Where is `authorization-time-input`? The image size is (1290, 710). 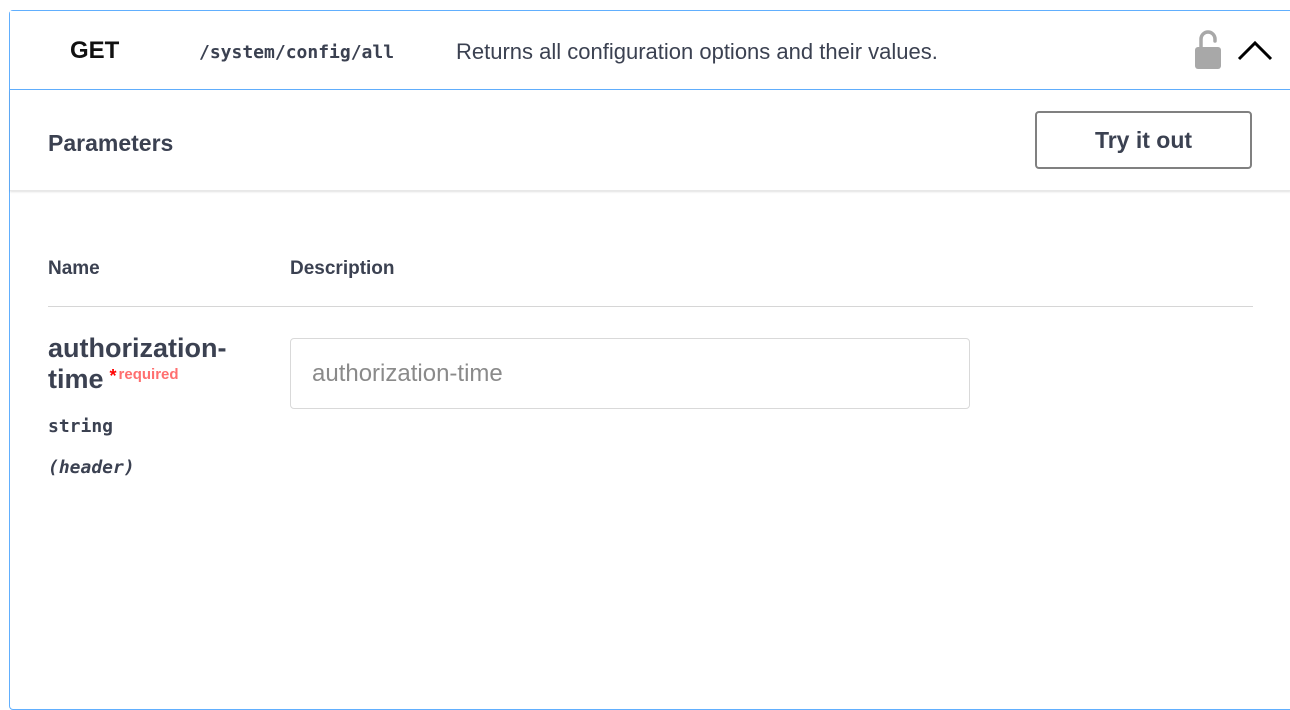
authorization-time-input is located at coordinates (630, 373).